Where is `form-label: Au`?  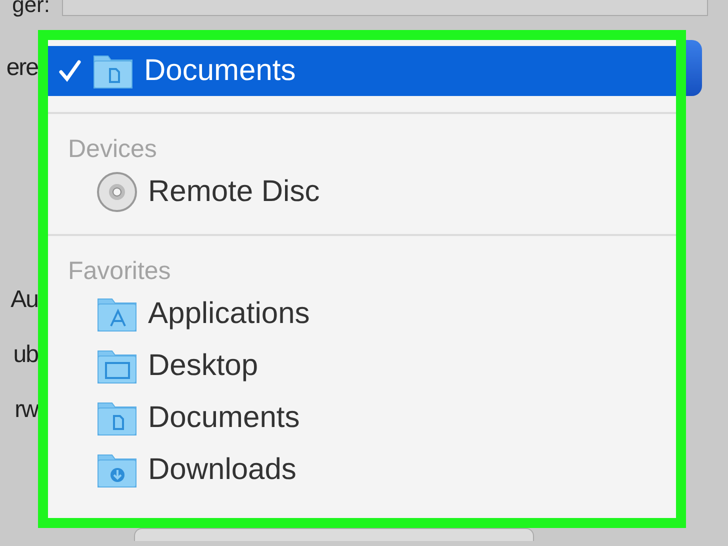
form-label: Au is located at coordinates (24, 300).